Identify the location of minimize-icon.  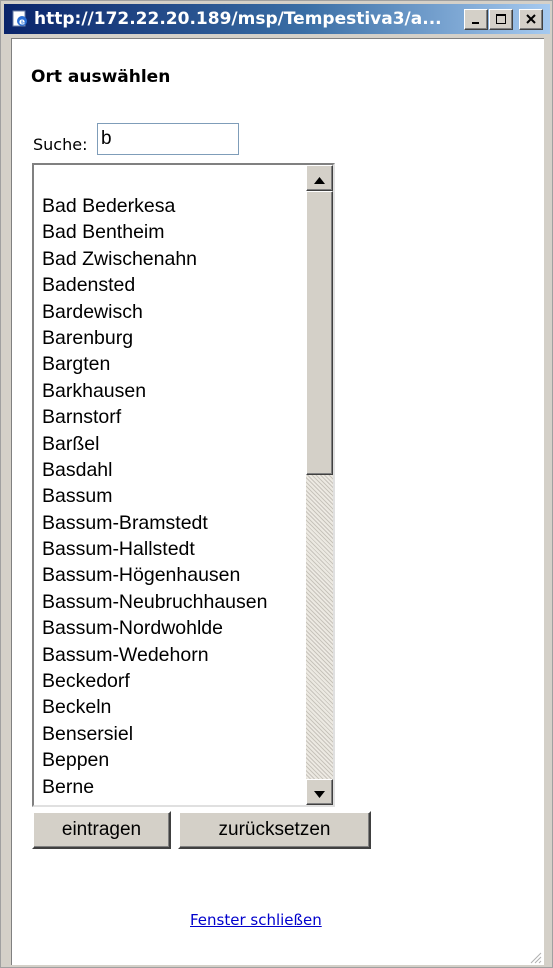
(476, 19).